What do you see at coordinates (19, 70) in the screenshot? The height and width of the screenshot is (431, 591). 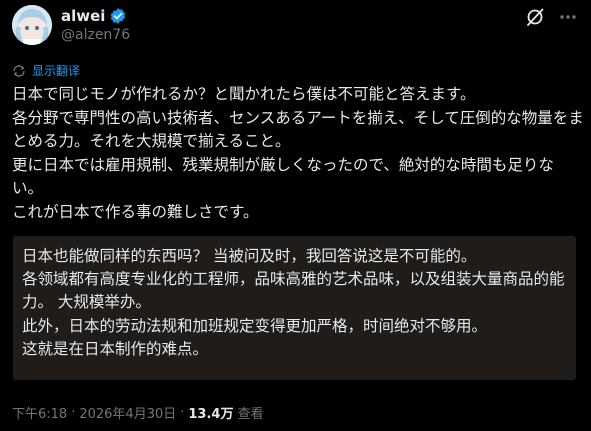 I see `translate-icon` at bounding box center [19, 70].